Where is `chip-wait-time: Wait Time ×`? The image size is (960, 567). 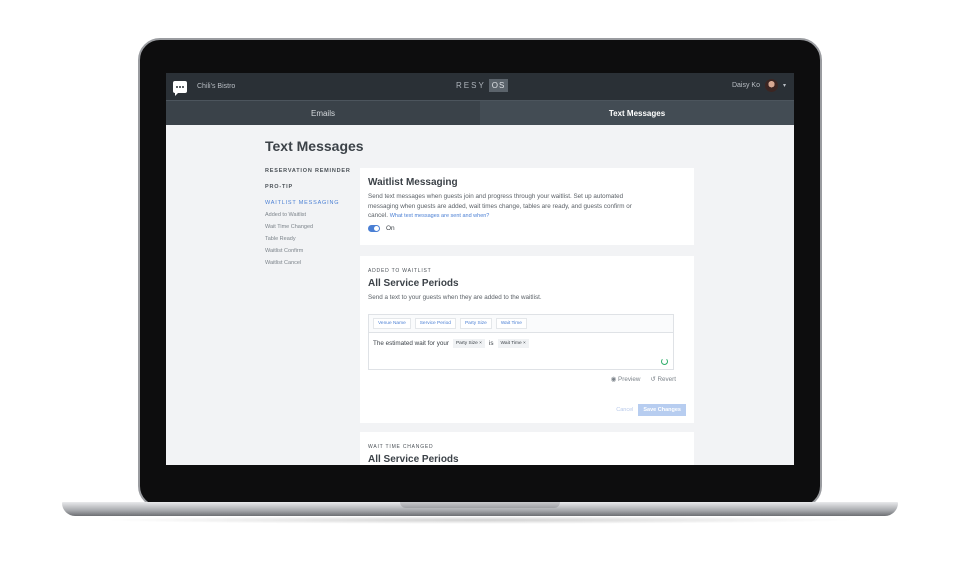 chip-wait-time: Wait Time × is located at coordinates (513, 343).